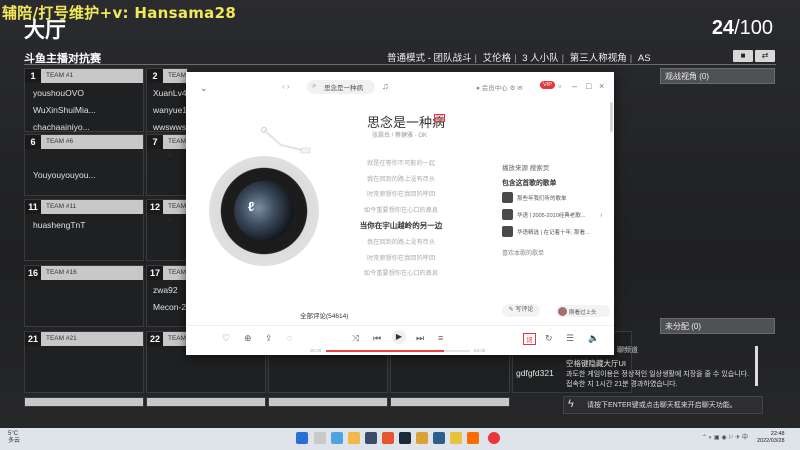 The height and width of the screenshot is (450, 800). I want to click on spectator-slot: 观战视角 (0), so click(717, 76).